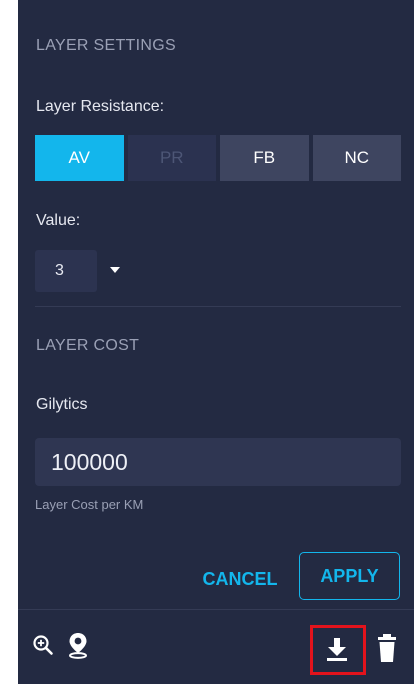  Describe the element at coordinates (89, 504) in the screenshot. I see `layer-cost-helper: Layer Cost per KM` at that location.